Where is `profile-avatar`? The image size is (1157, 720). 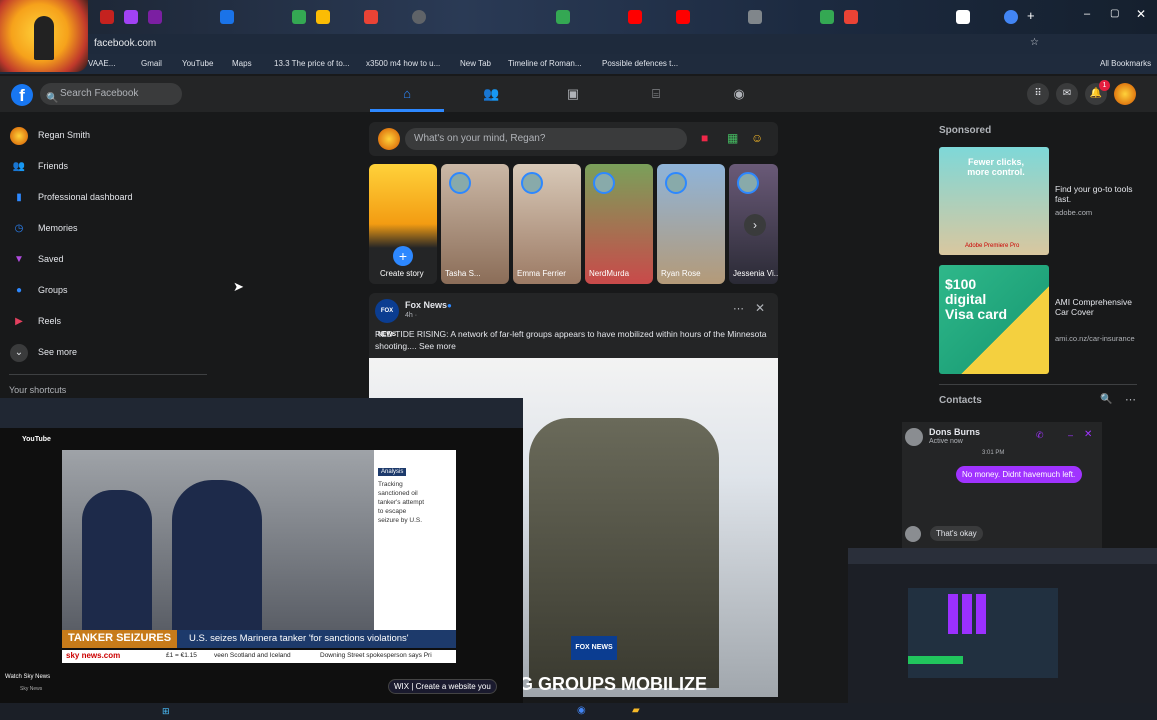 profile-avatar is located at coordinates (1125, 94).